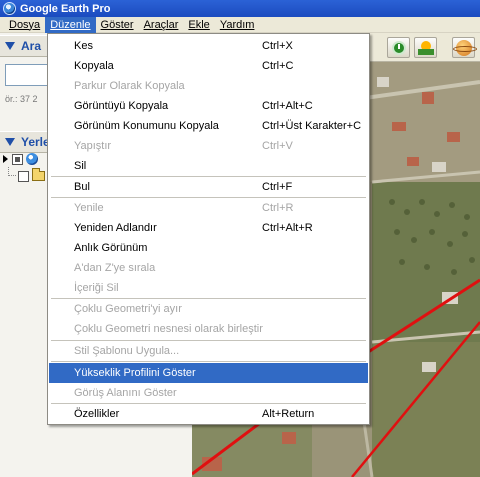 The height and width of the screenshot is (477, 480). I want to click on menu-bar: Dosya Düzenle Göster Araçlar Ekle Yardım, so click(240, 24).